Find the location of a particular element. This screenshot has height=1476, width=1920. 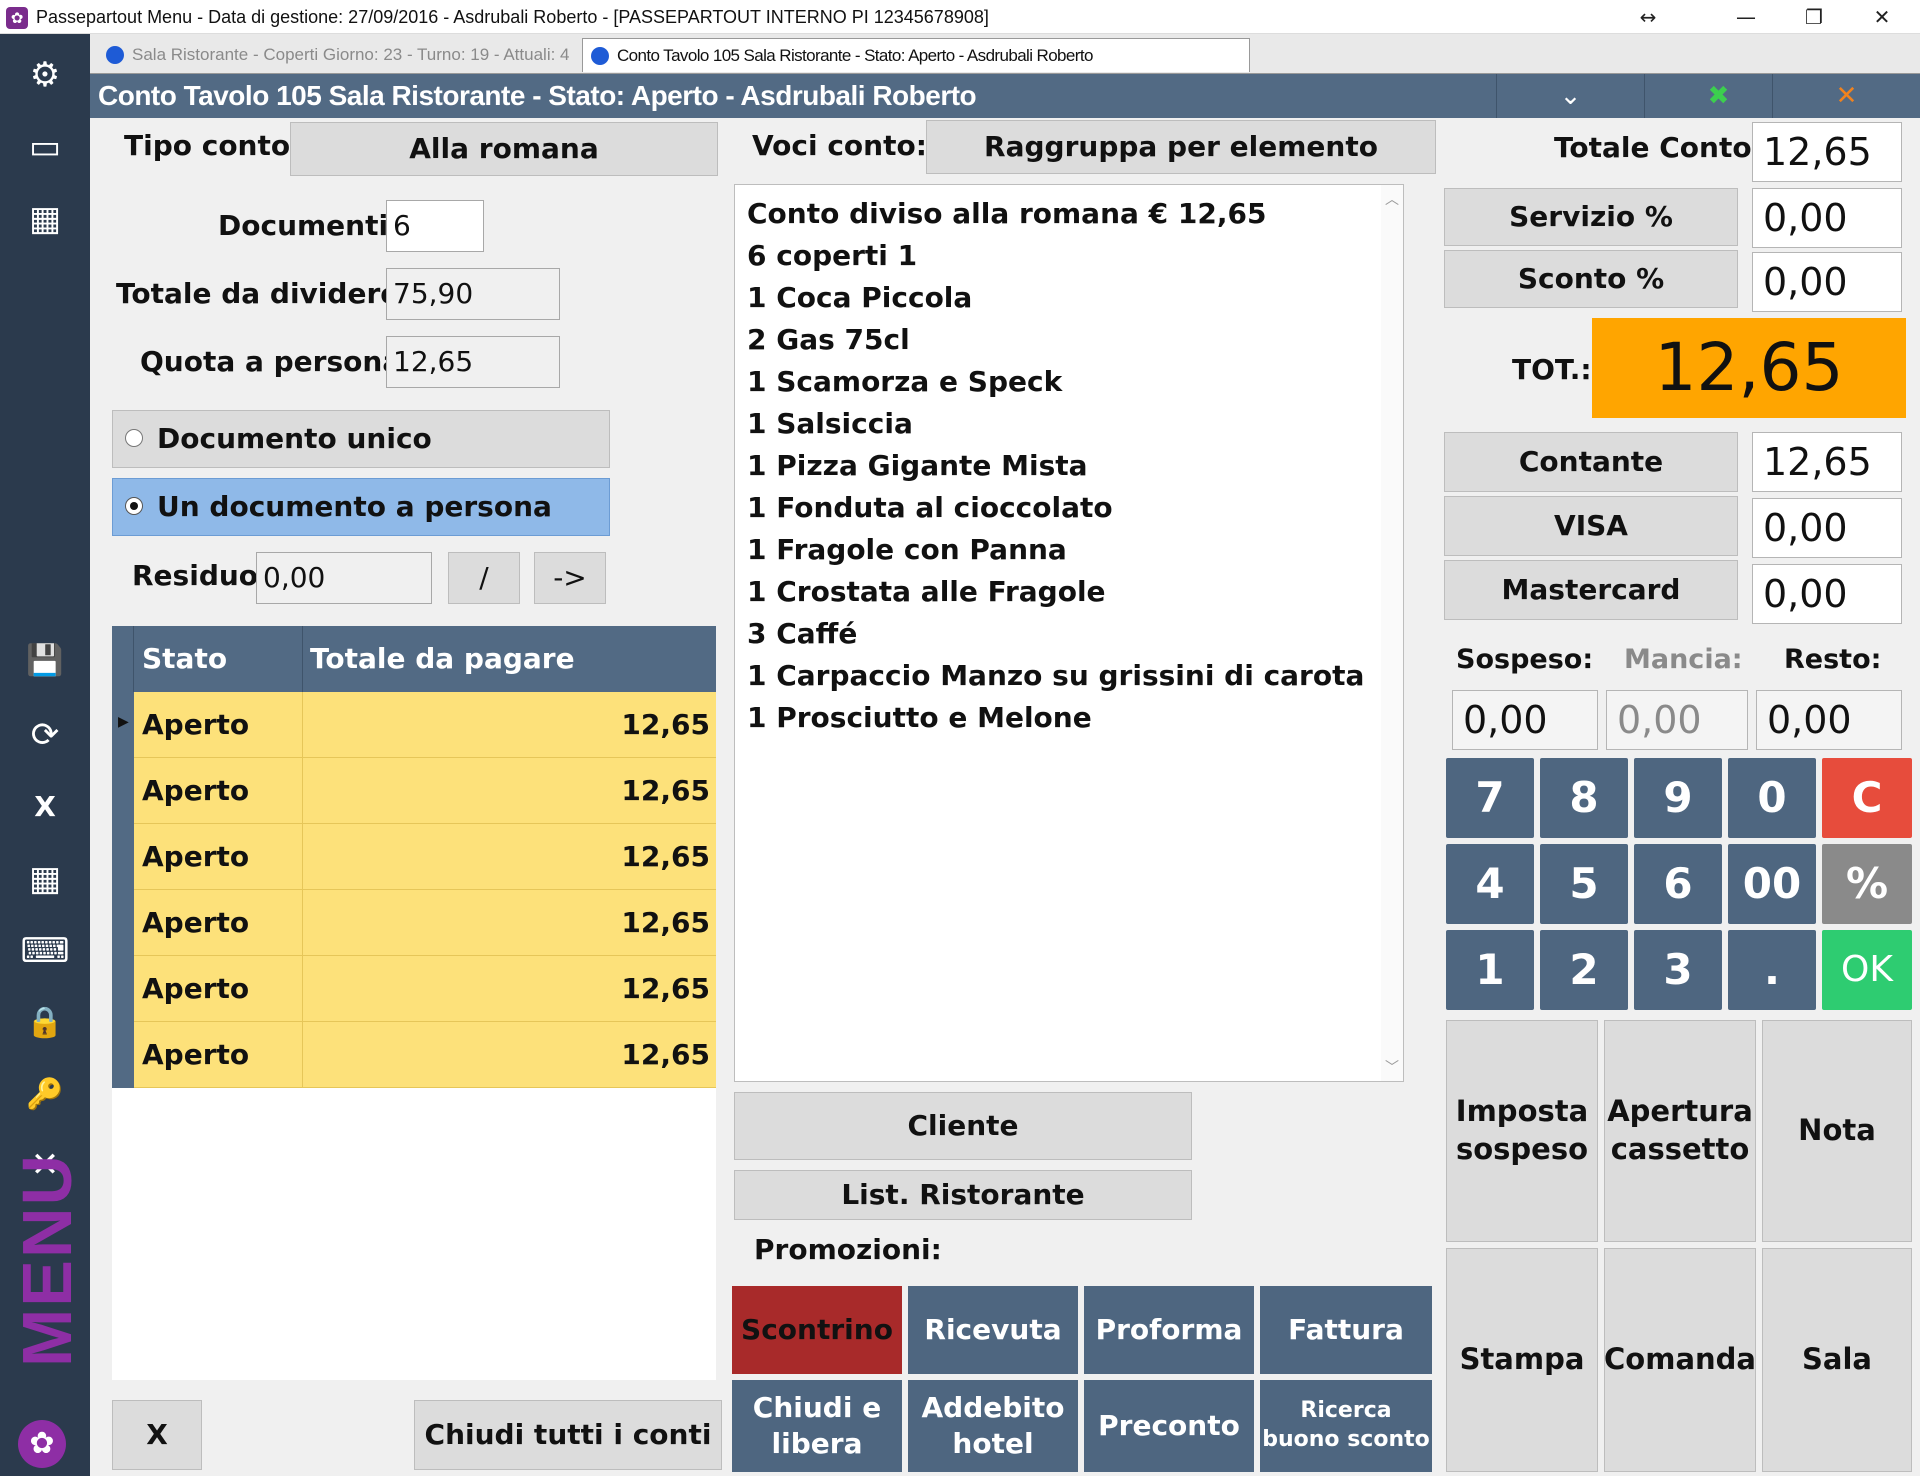

apertura-cassetto-button: Apertura cassetto is located at coordinates (1680, 1131).